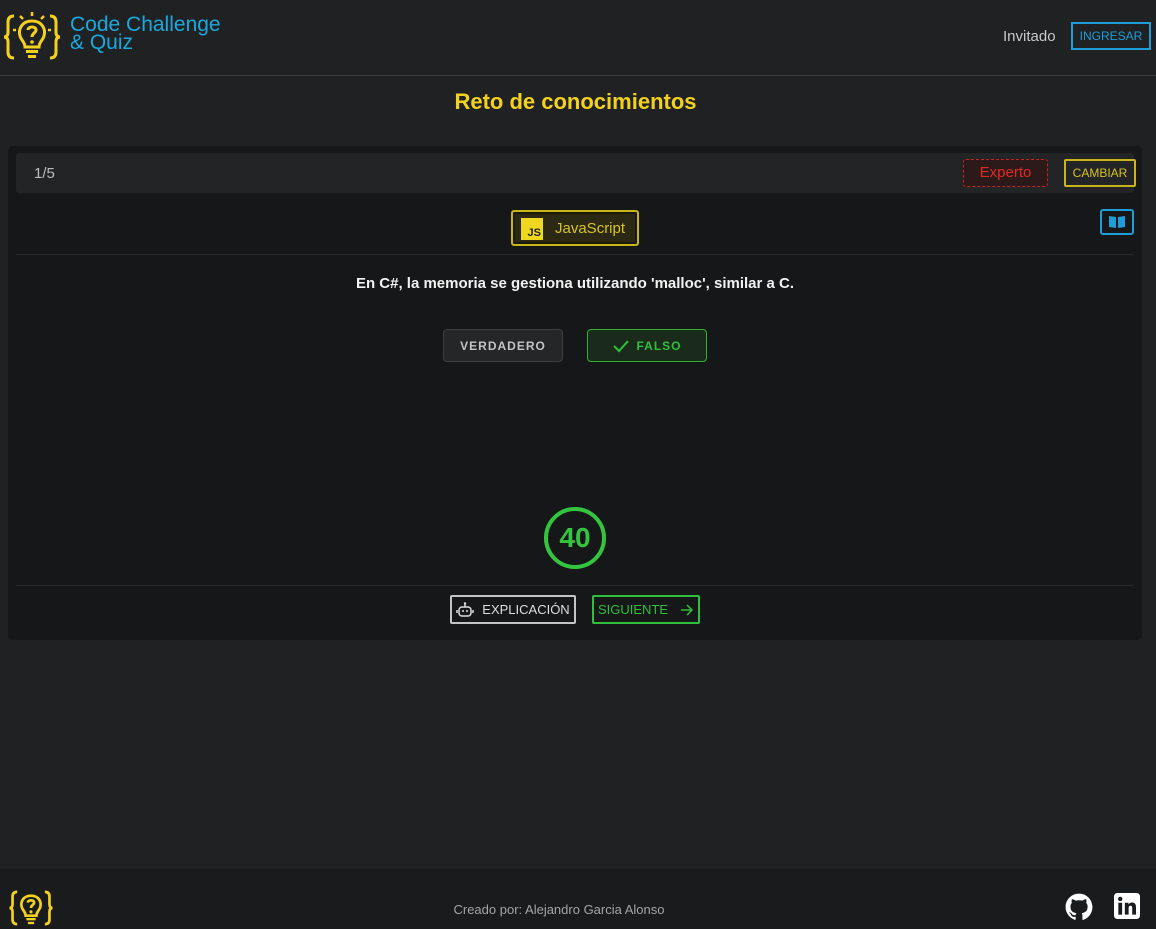  I want to click on book-icon, so click(1117, 222).